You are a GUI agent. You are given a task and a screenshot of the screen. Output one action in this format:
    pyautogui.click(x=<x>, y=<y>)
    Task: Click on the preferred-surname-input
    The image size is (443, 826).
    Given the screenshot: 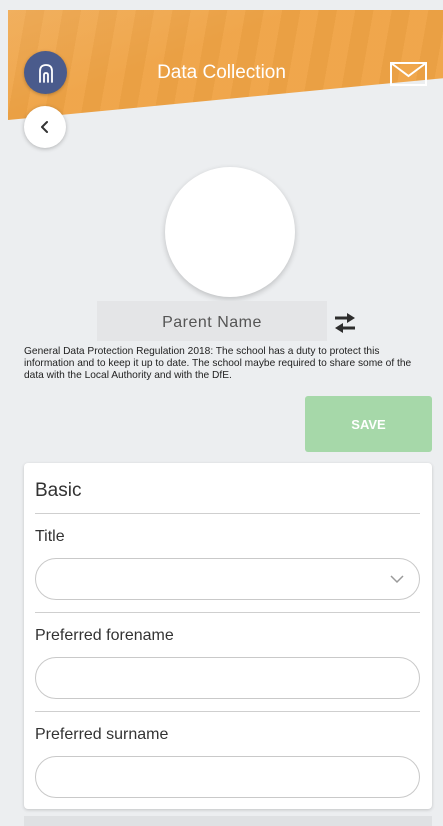 What is the action you would take?
    pyautogui.click(x=227, y=777)
    